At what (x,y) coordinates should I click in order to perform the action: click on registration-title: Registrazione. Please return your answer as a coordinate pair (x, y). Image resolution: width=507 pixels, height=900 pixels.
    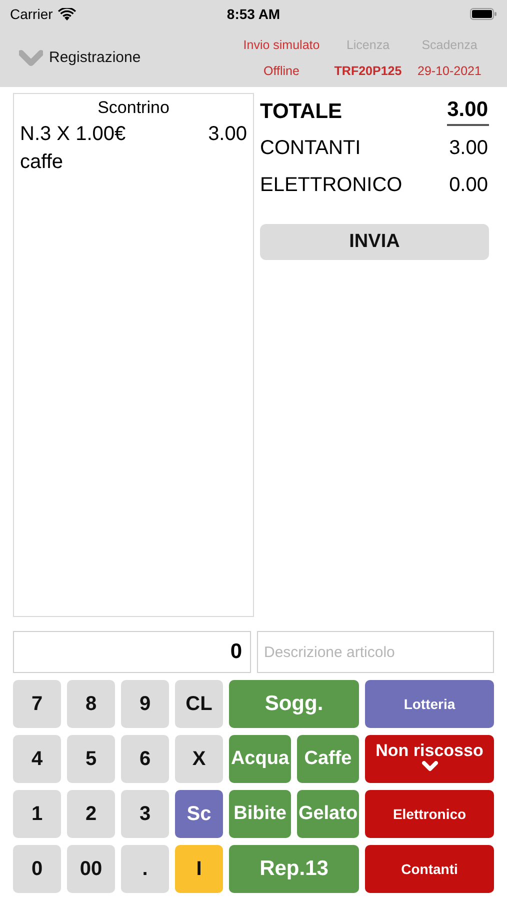
    Looking at the image, I should click on (95, 57).